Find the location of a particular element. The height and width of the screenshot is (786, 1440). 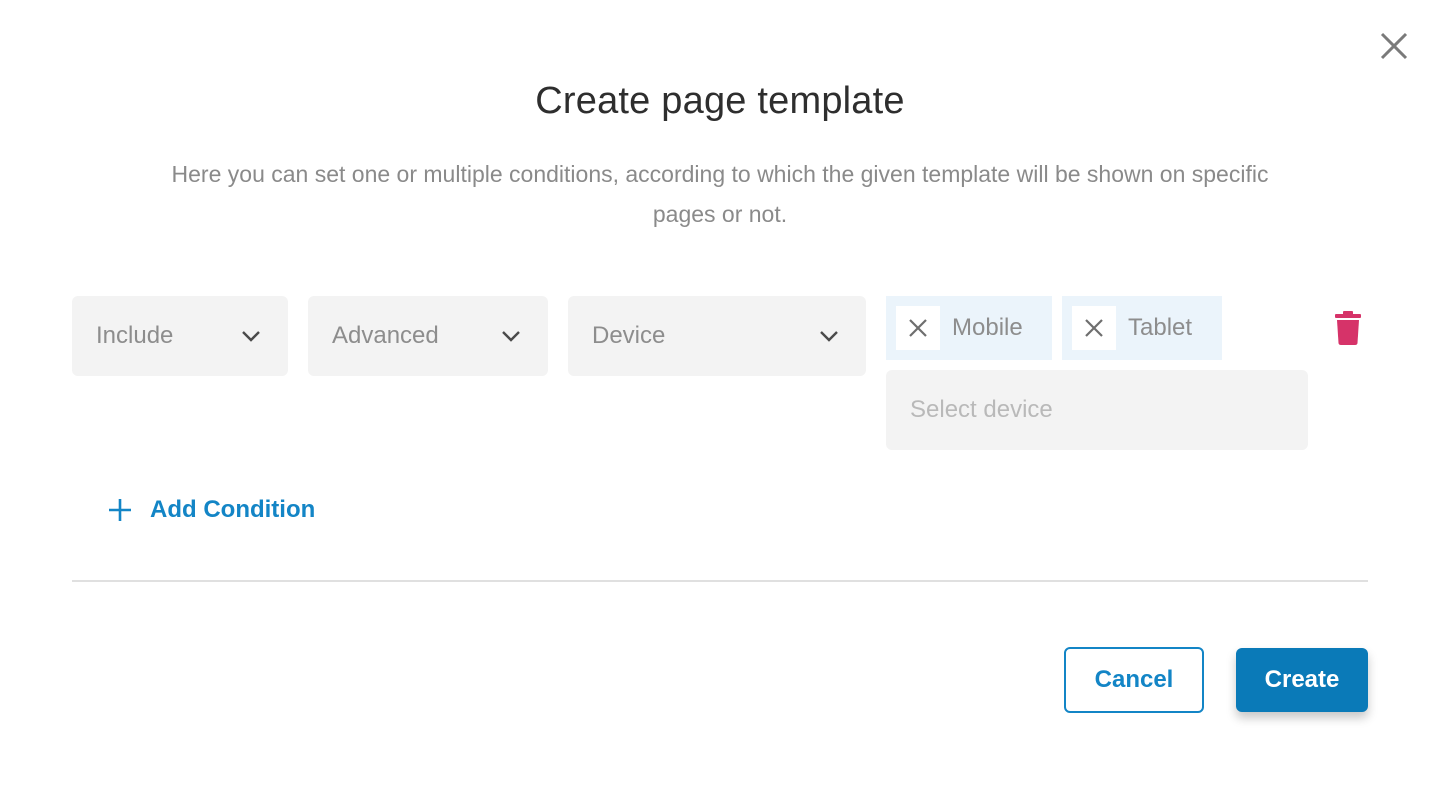

add-condition-button: Add Condition is located at coordinates (210, 510).